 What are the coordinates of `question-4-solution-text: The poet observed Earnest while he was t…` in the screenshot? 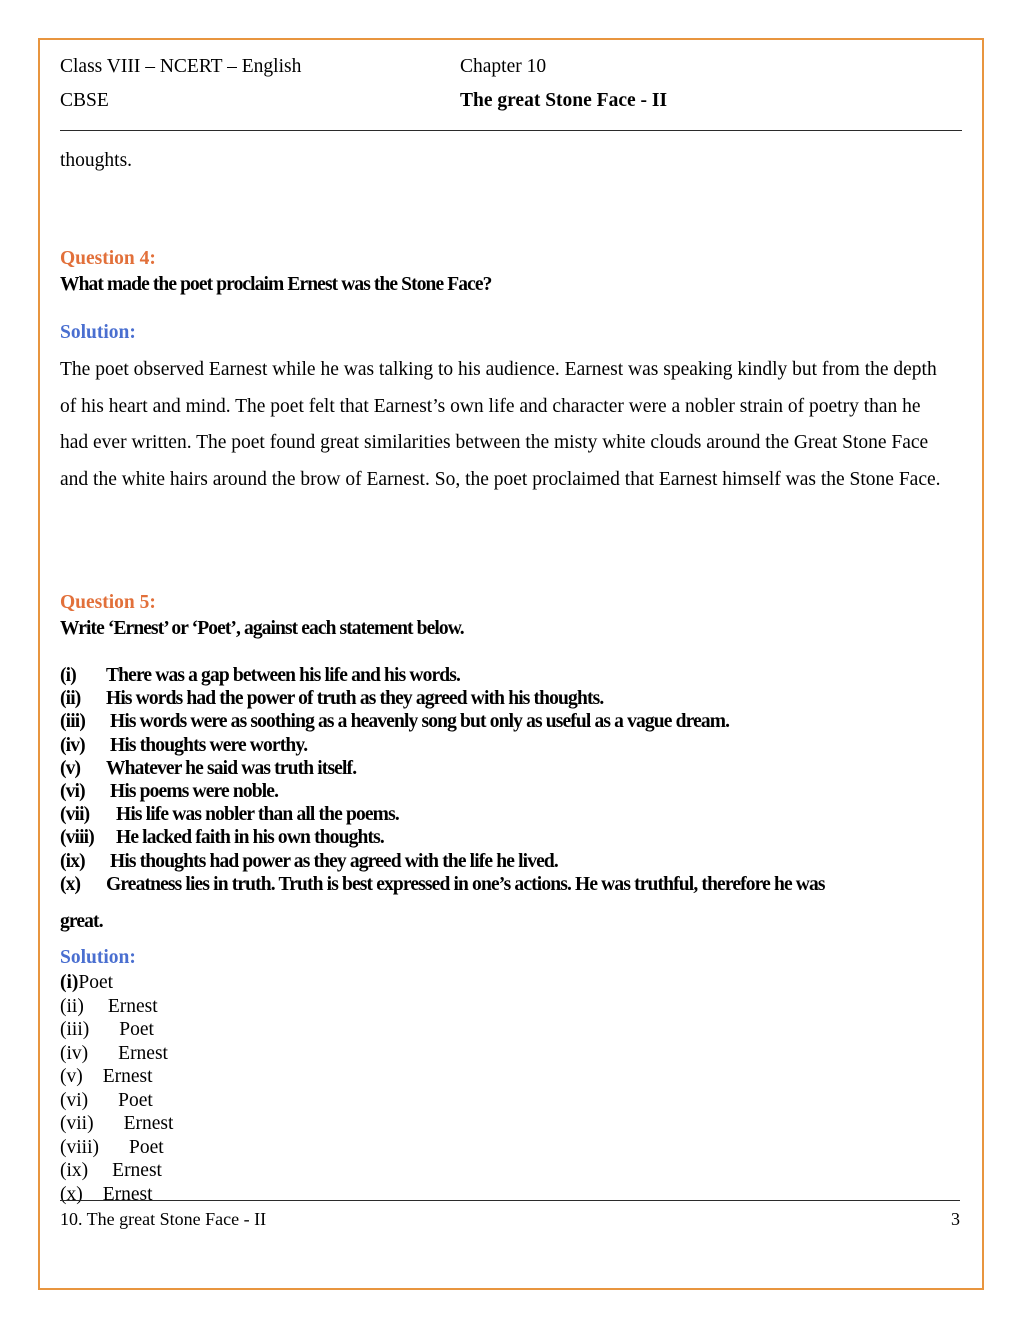 It's located at (500, 424).